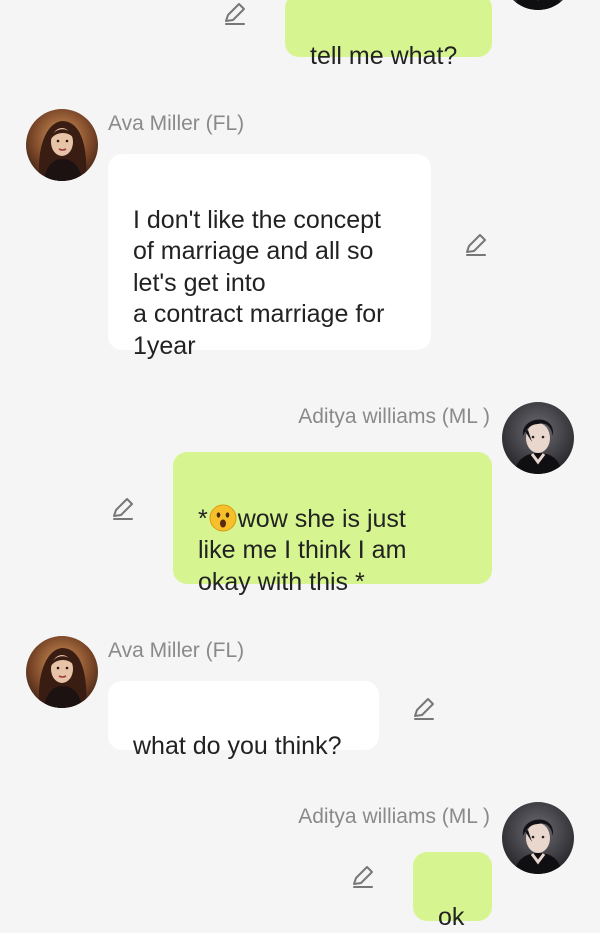  Describe the element at coordinates (243, 720) in the screenshot. I see `message-bubble-received: what do you think?` at that location.